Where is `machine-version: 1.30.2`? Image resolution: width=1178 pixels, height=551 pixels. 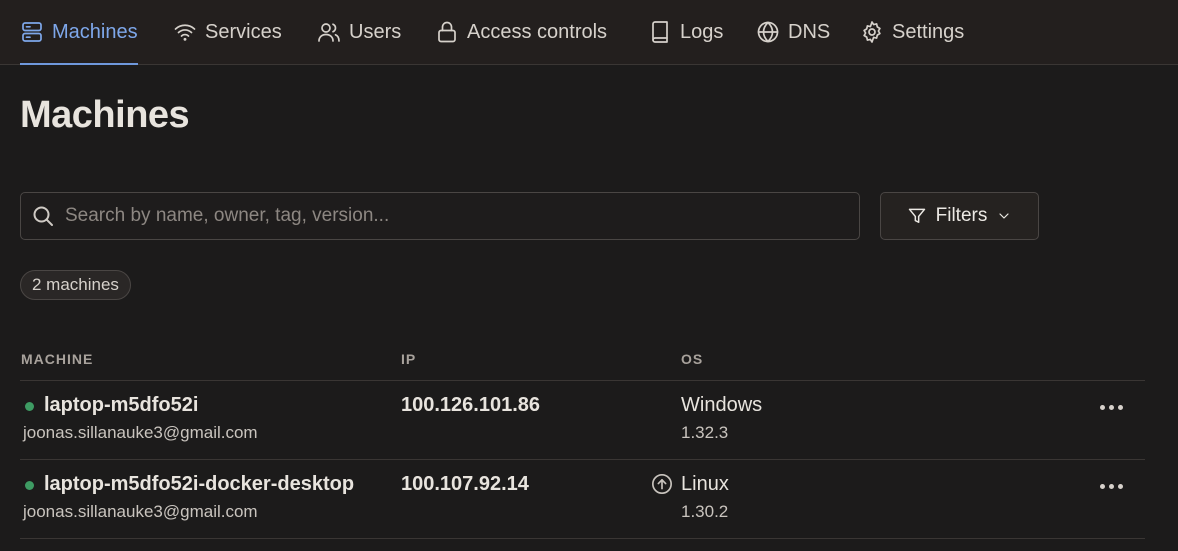
machine-version: 1.30.2 is located at coordinates (705, 511).